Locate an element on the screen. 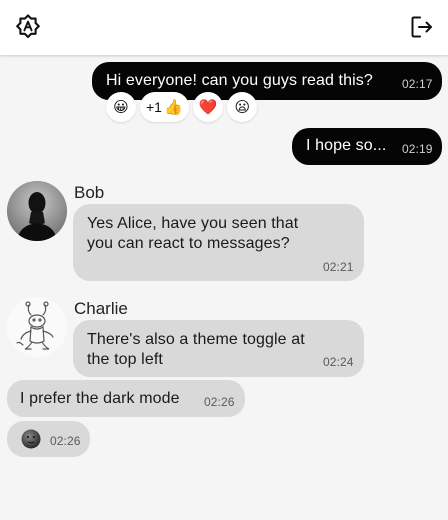  reaction-thumbs-up: +1 👍 is located at coordinates (164, 107).